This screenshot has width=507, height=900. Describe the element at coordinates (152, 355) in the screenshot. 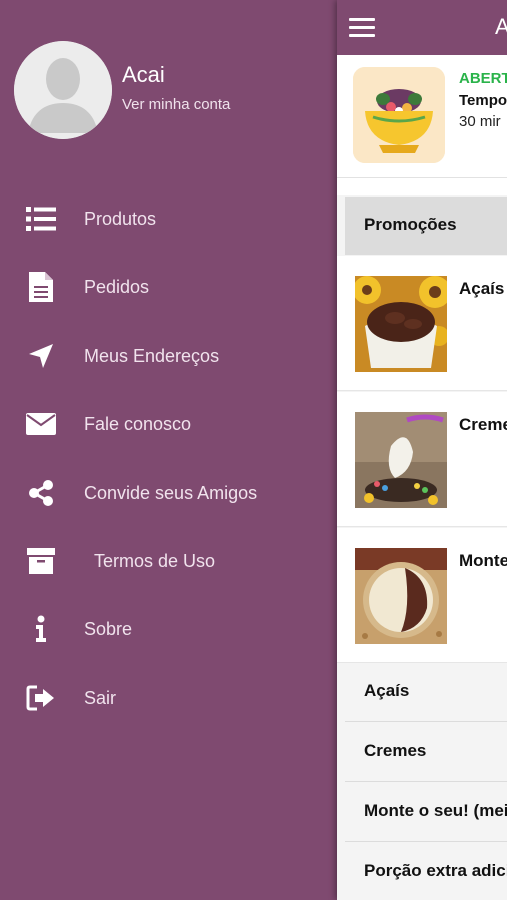

I see `menu-label: Meus Endereços` at that location.